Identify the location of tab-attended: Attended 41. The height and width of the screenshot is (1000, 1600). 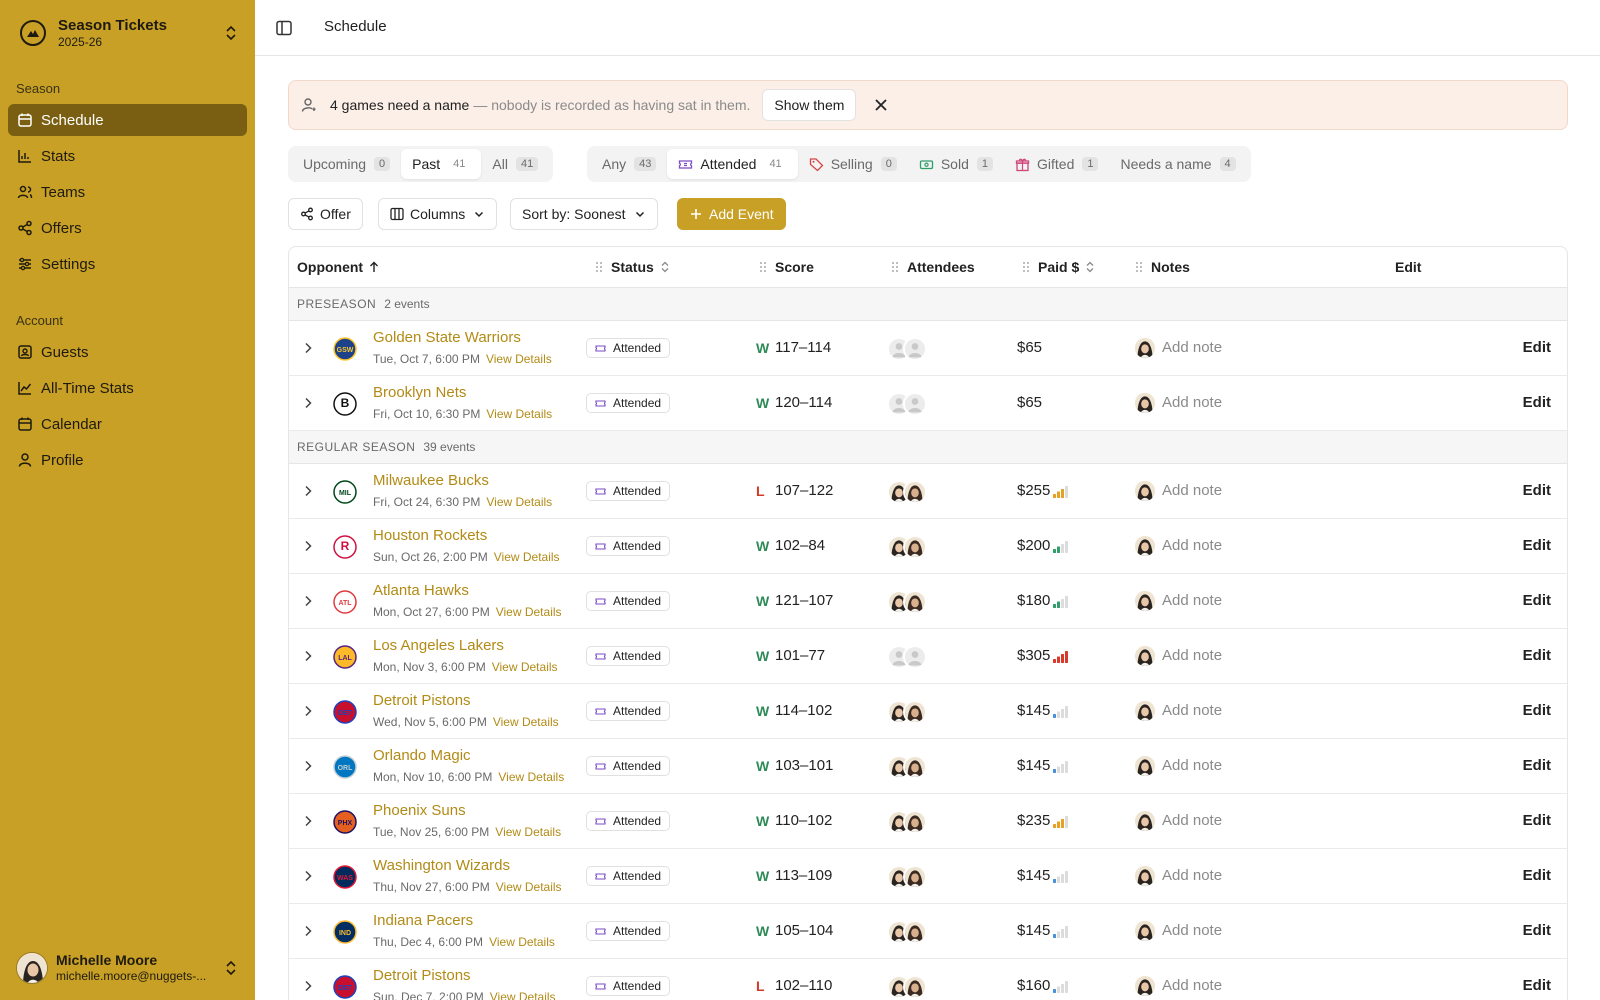
(732, 164).